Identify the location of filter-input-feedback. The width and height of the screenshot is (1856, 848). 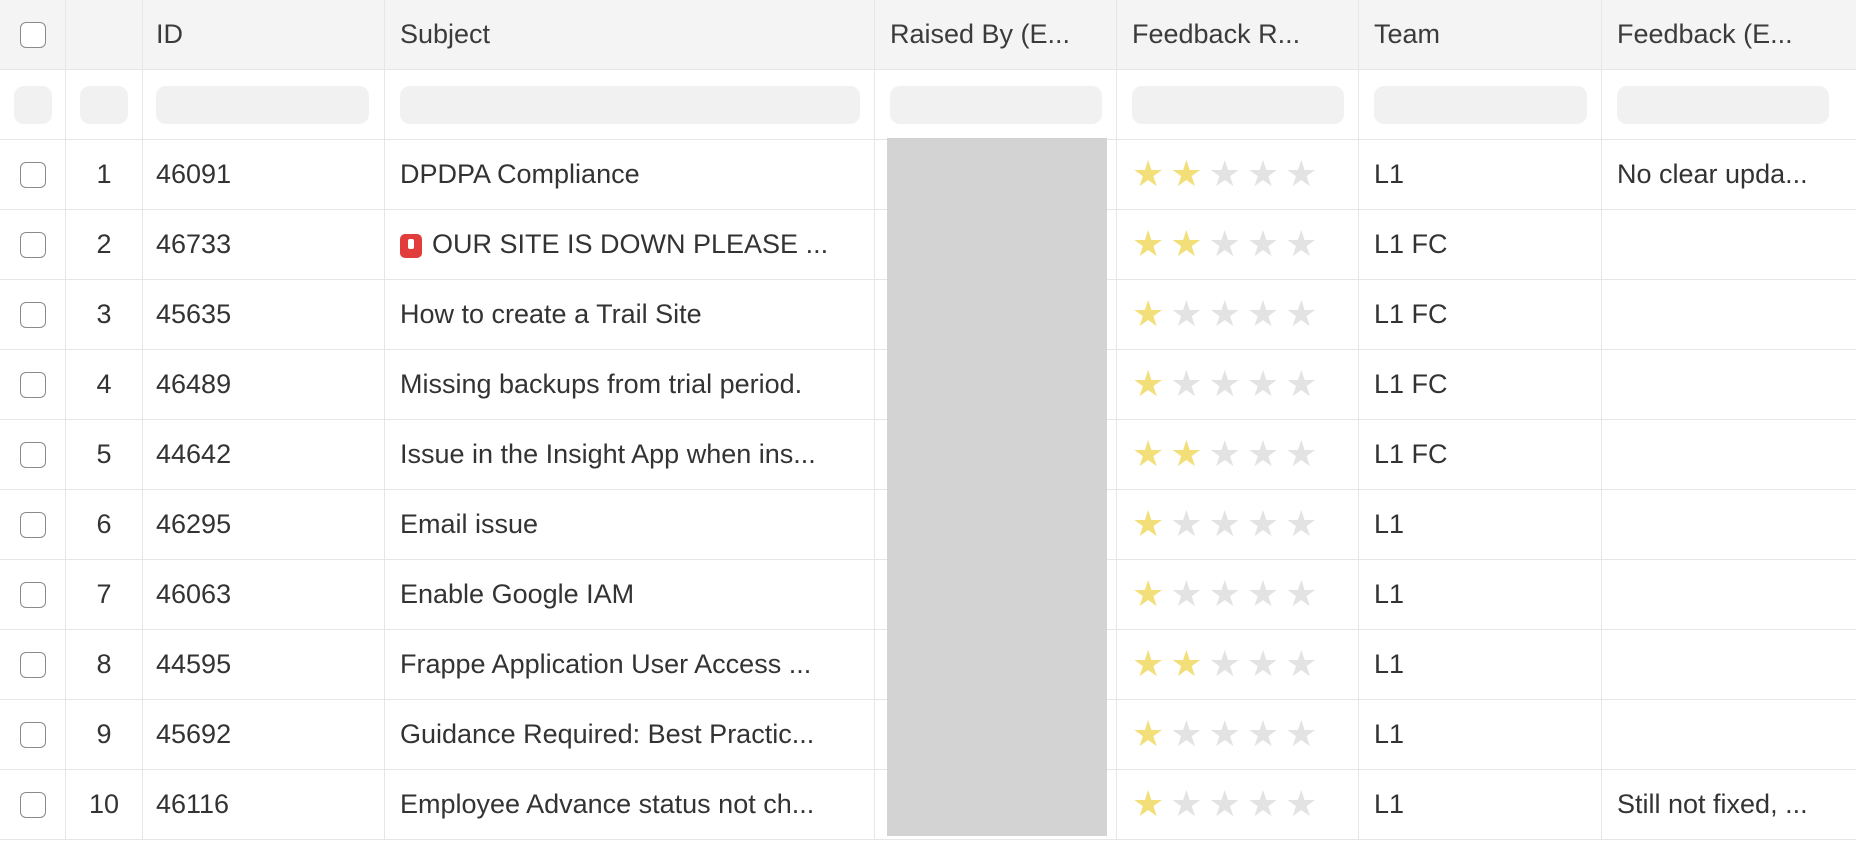
(1723, 104).